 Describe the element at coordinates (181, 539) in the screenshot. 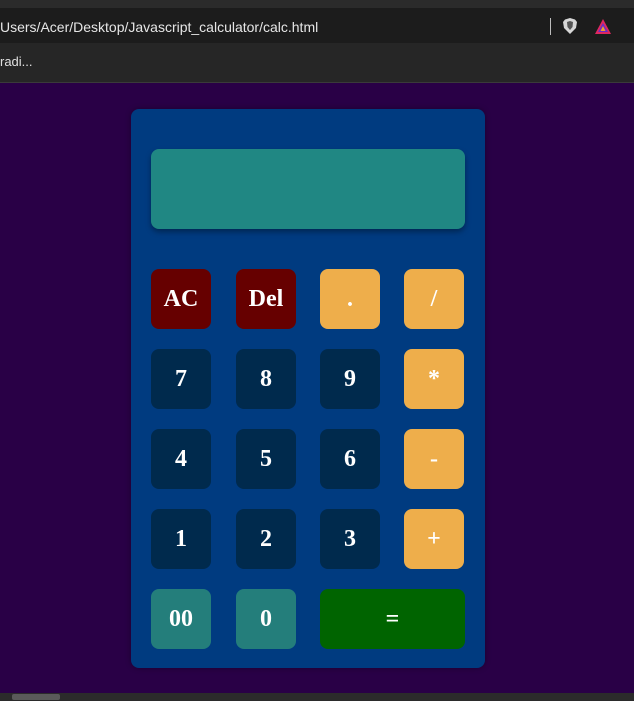

I see `digit-1-button: 1` at that location.